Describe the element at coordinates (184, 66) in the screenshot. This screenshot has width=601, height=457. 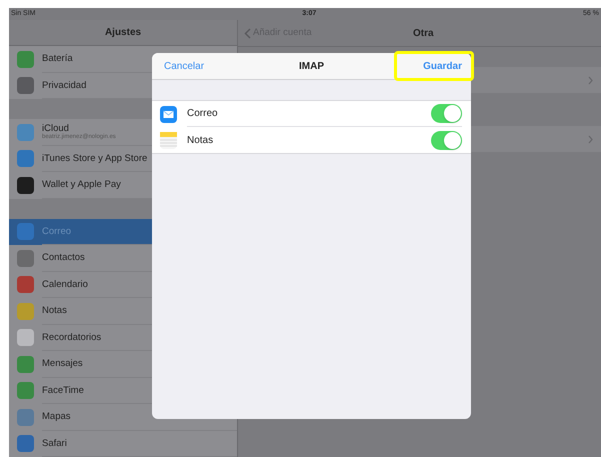
I see `cancel-button: Cancelar` at that location.